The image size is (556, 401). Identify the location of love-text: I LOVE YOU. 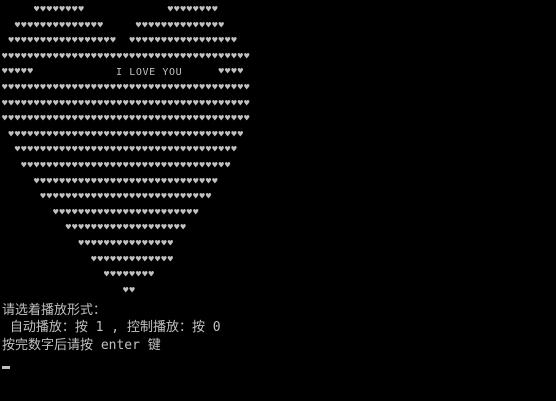
(149, 73).